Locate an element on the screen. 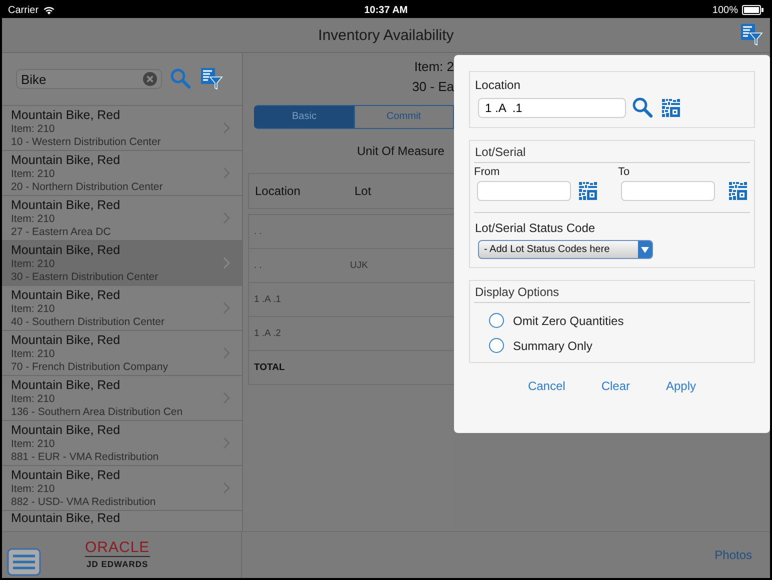 This screenshot has width=772, height=580. action-button: Apply is located at coordinates (681, 386).